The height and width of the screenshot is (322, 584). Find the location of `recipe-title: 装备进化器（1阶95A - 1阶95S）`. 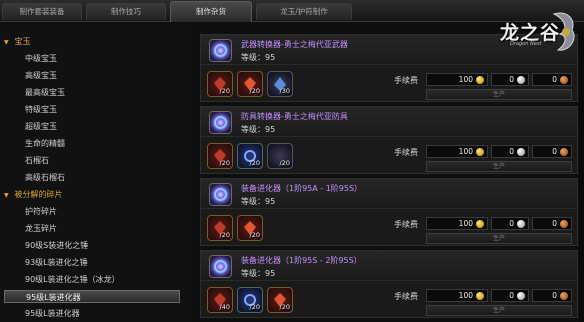

recipe-title: 装备进化器（1阶95A - 1阶95S） is located at coordinates (302, 188).